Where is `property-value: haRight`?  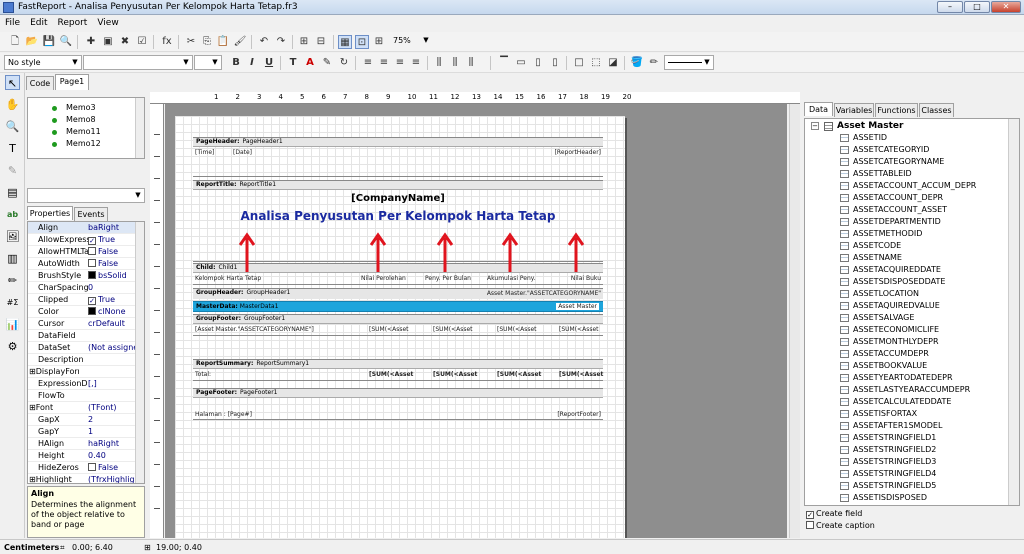
property-value: haRight is located at coordinates (103, 443).